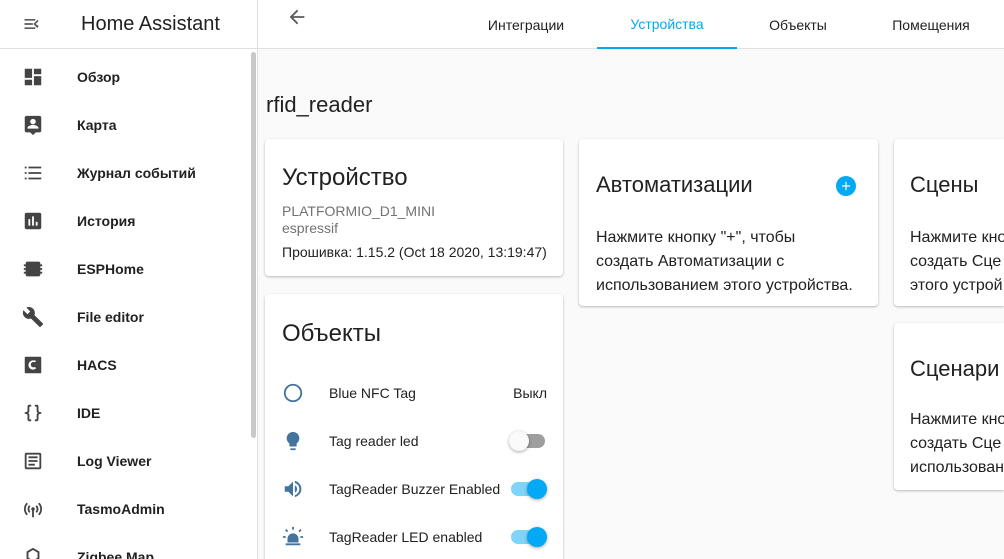  I want to click on sidebar-item-file-editor: File editor, so click(128, 317).